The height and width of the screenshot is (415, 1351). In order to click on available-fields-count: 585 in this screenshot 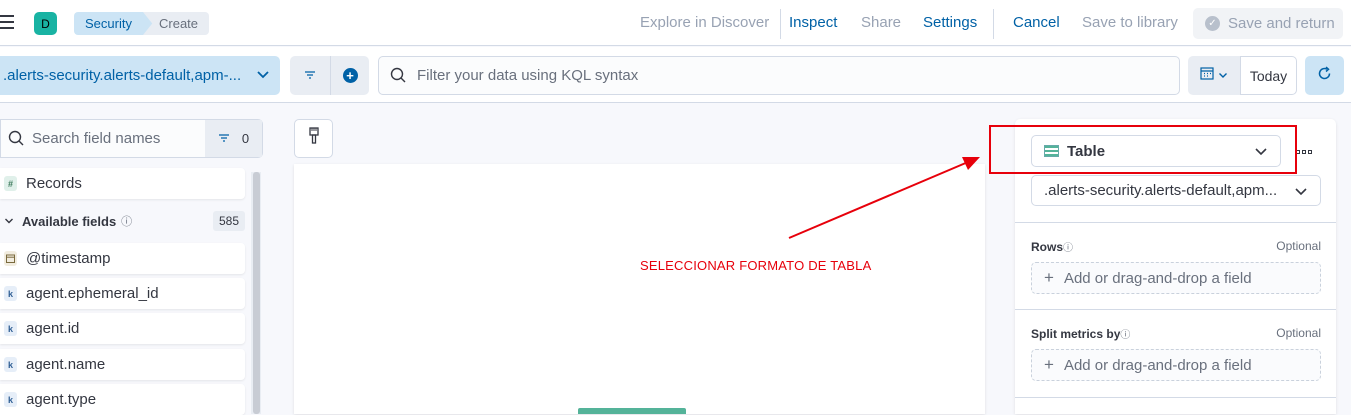, I will do `click(228, 221)`.